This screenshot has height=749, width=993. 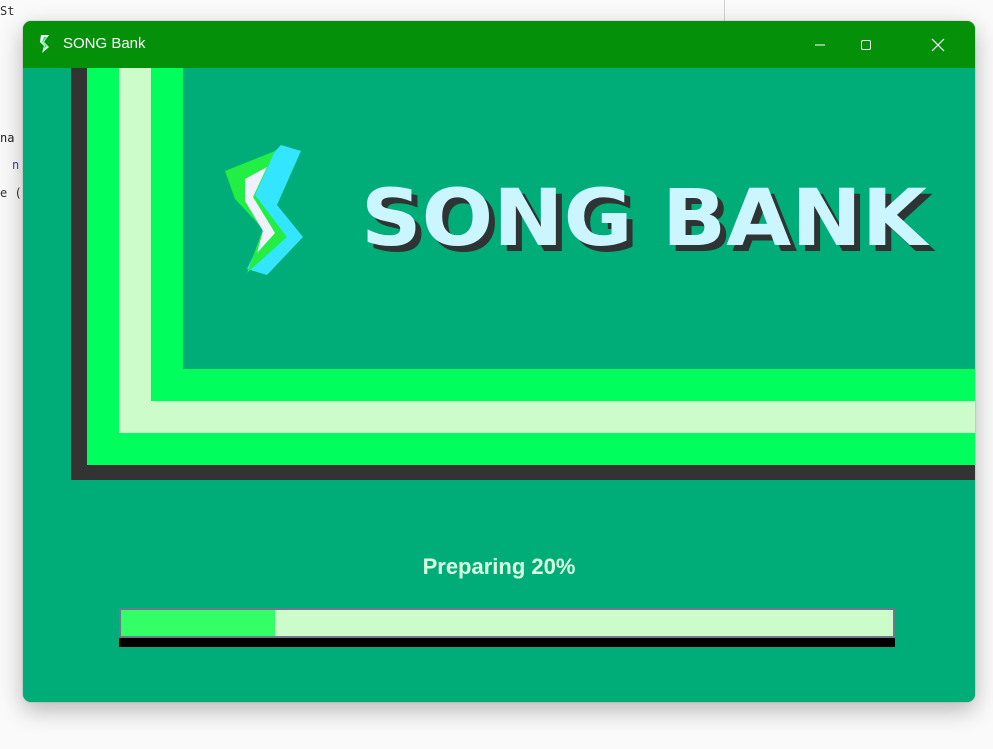 What do you see at coordinates (198, 623) in the screenshot?
I see `progress-fill` at bounding box center [198, 623].